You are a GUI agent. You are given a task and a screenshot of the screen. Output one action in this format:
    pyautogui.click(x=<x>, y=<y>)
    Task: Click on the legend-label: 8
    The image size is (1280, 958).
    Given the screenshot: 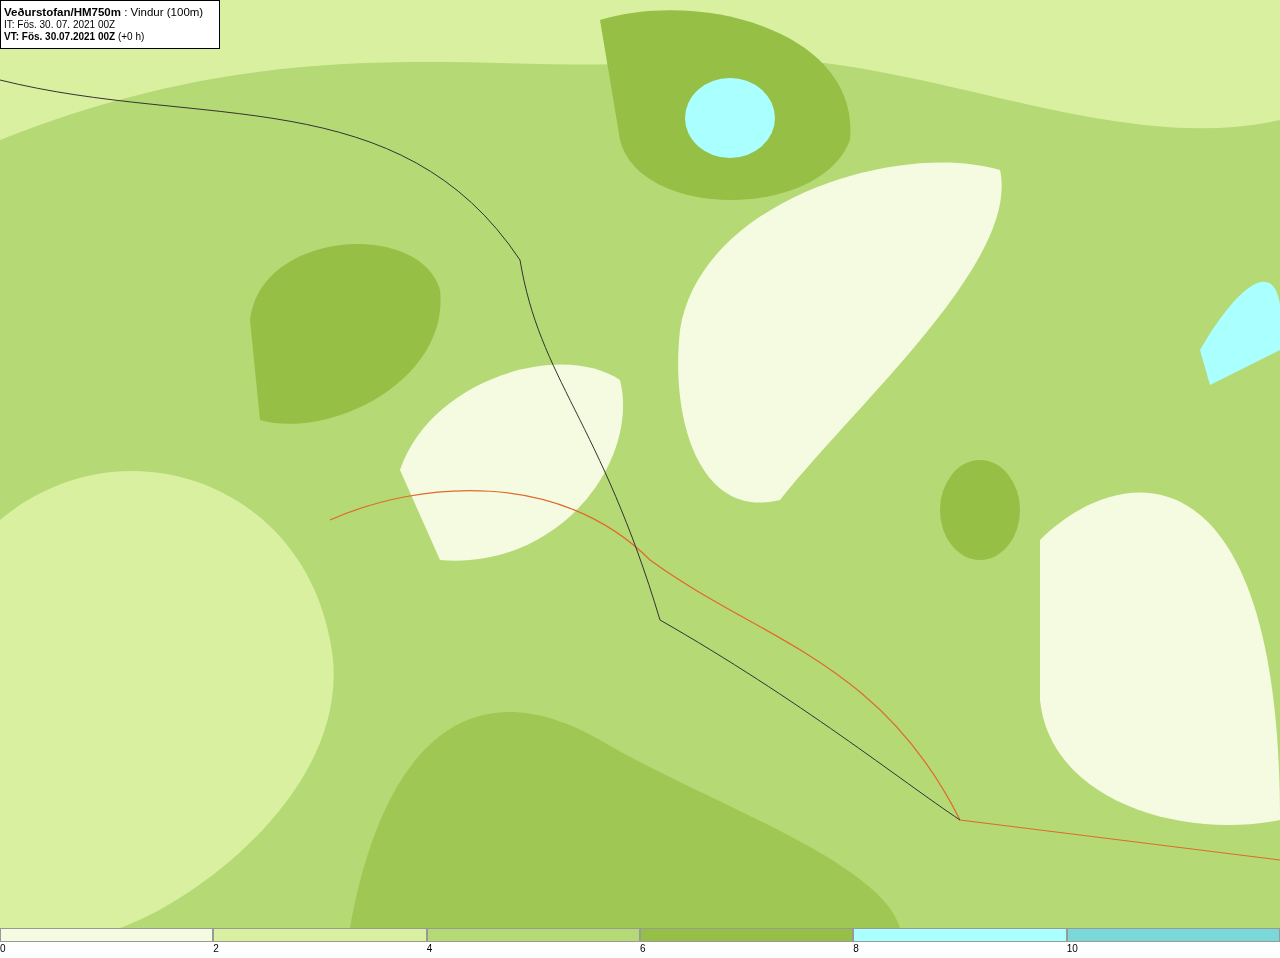 What is the action you would take?
    pyautogui.click(x=856, y=949)
    